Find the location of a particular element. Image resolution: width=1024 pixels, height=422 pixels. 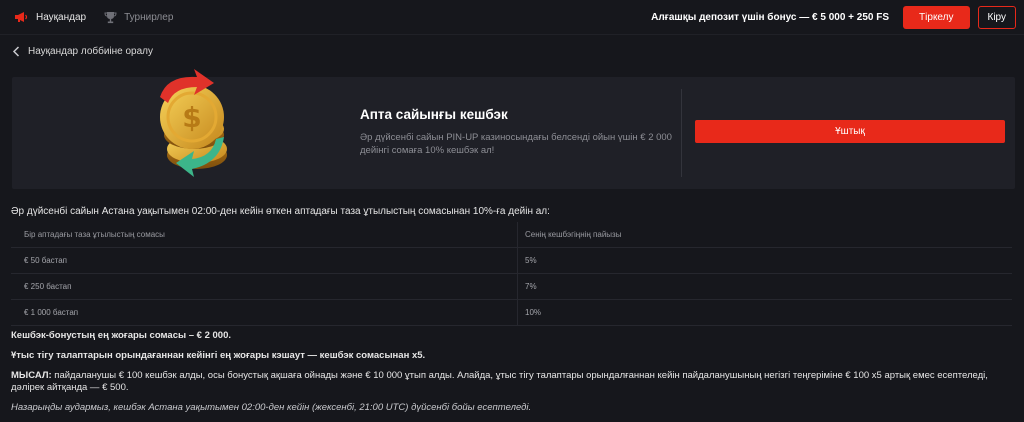

back-to-lobby-label: Науқандар лоббиіне оралу is located at coordinates (91, 51).